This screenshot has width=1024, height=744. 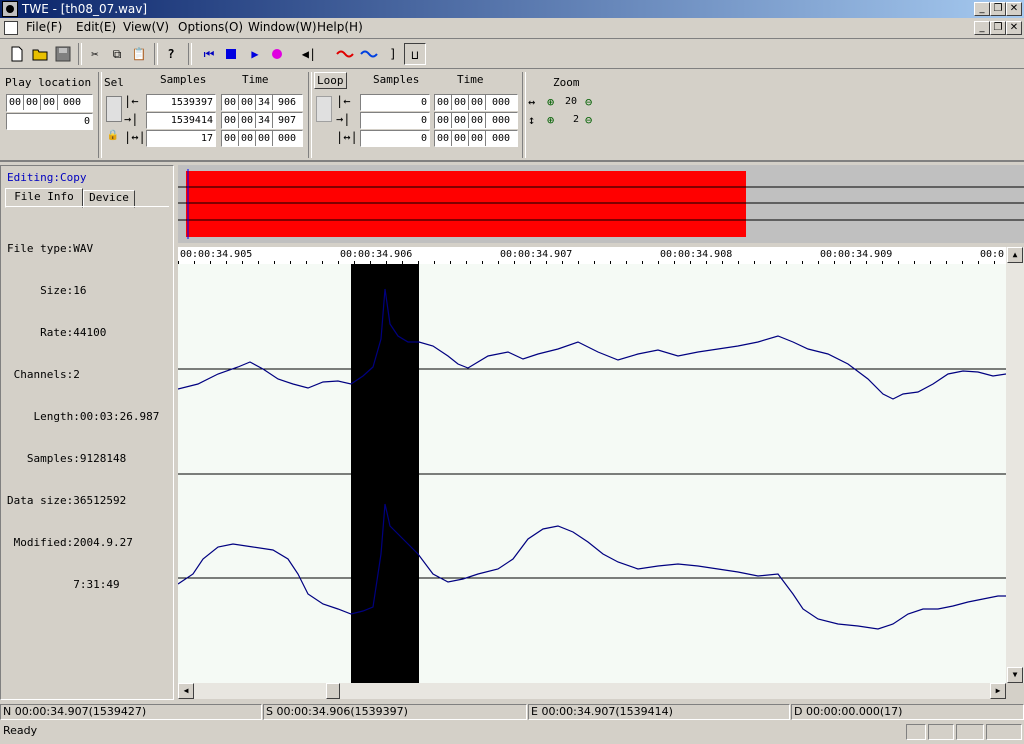 I want to click on menu-view: View(V), so click(x=146, y=27).